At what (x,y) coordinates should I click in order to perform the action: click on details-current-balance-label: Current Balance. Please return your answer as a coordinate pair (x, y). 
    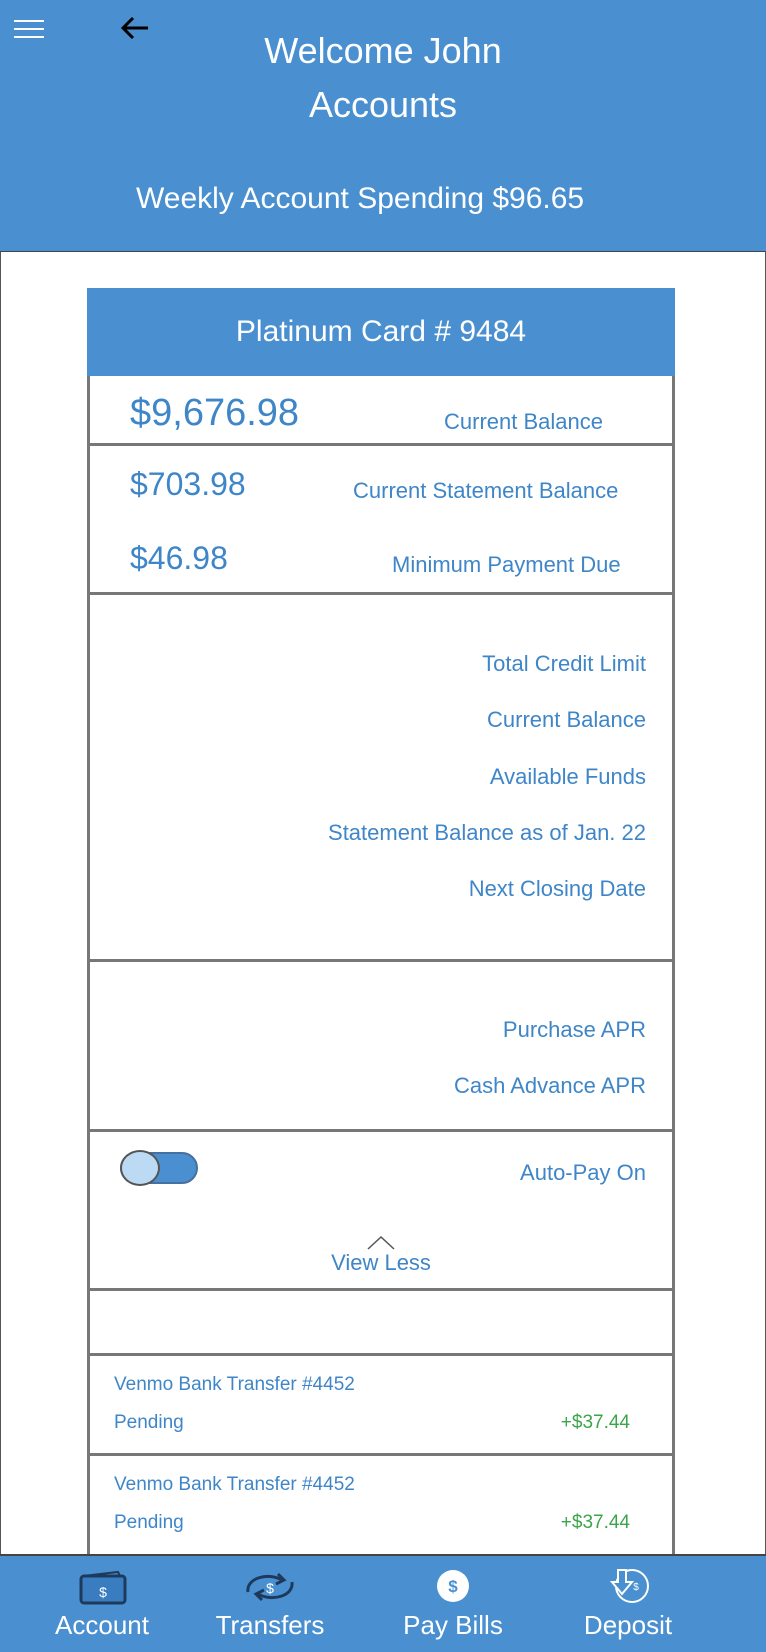
    Looking at the image, I should click on (566, 719).